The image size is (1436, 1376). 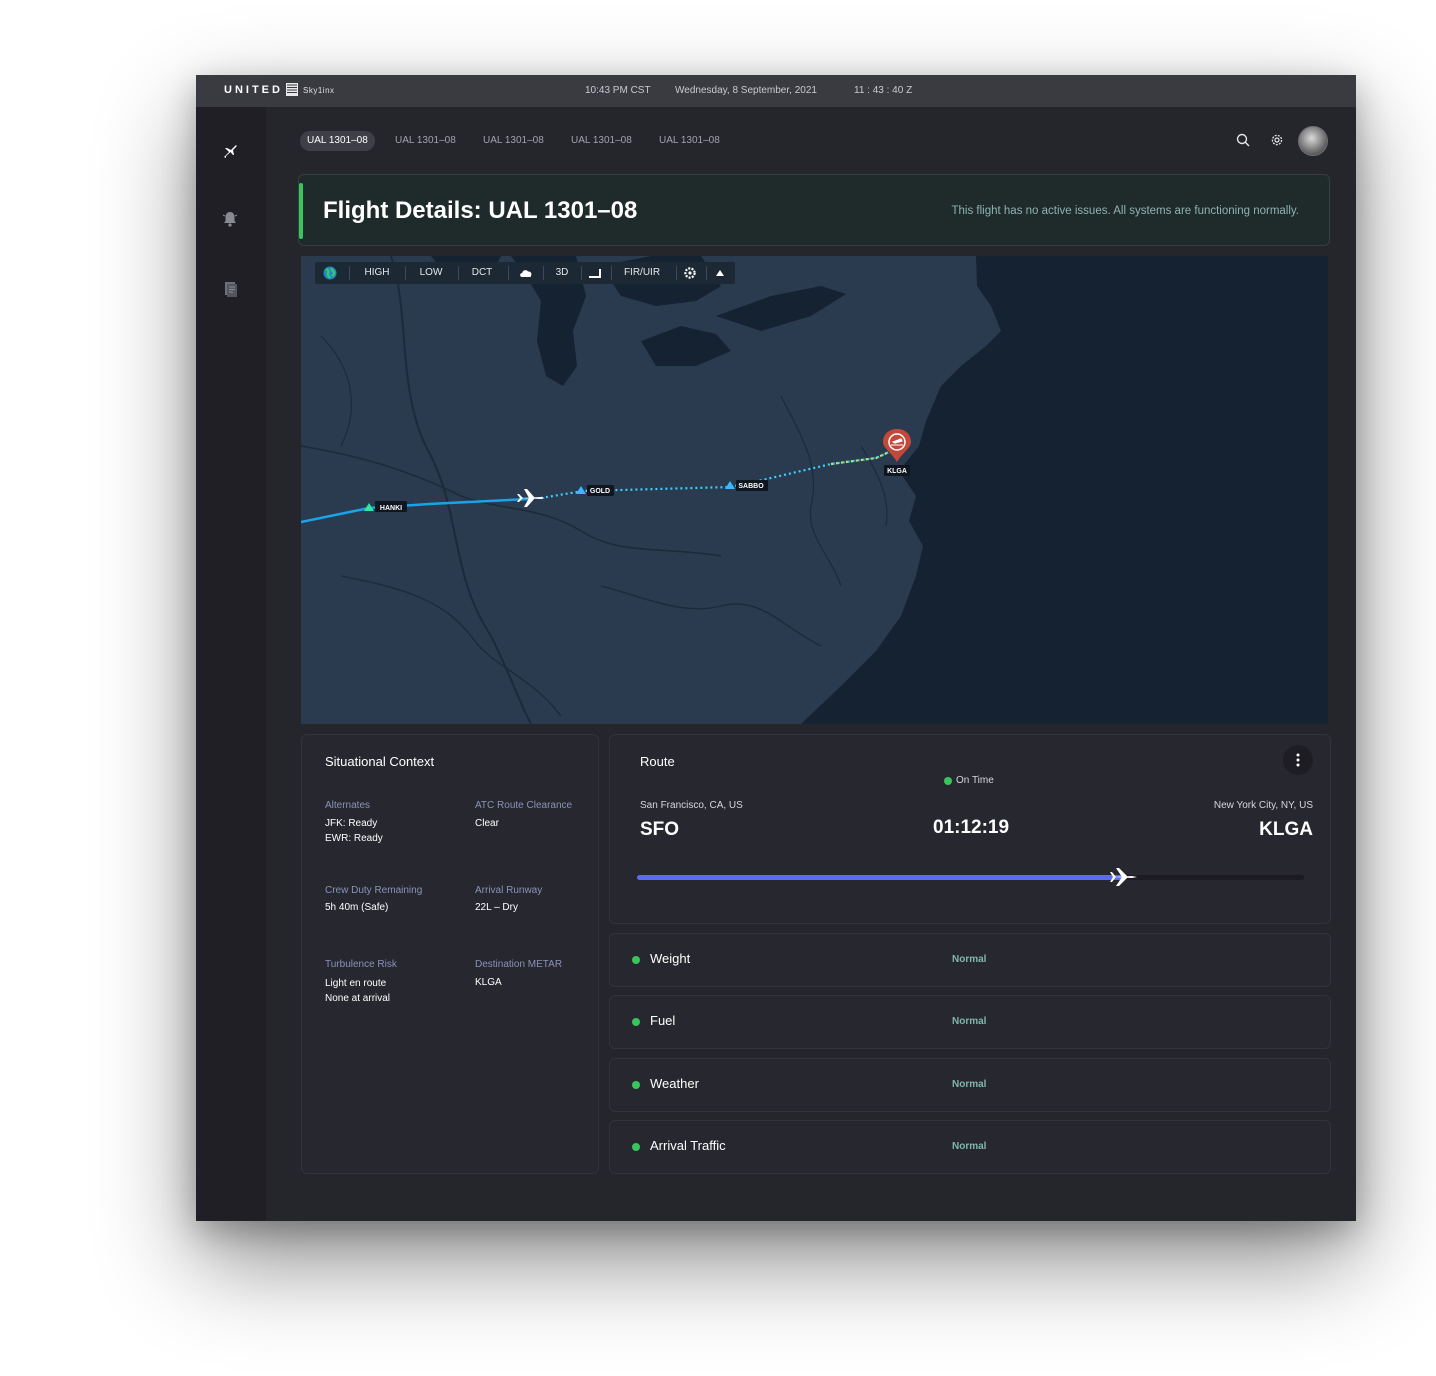 I want to click on waypoint-hanki: HANKI, so click(x=385, y=506).